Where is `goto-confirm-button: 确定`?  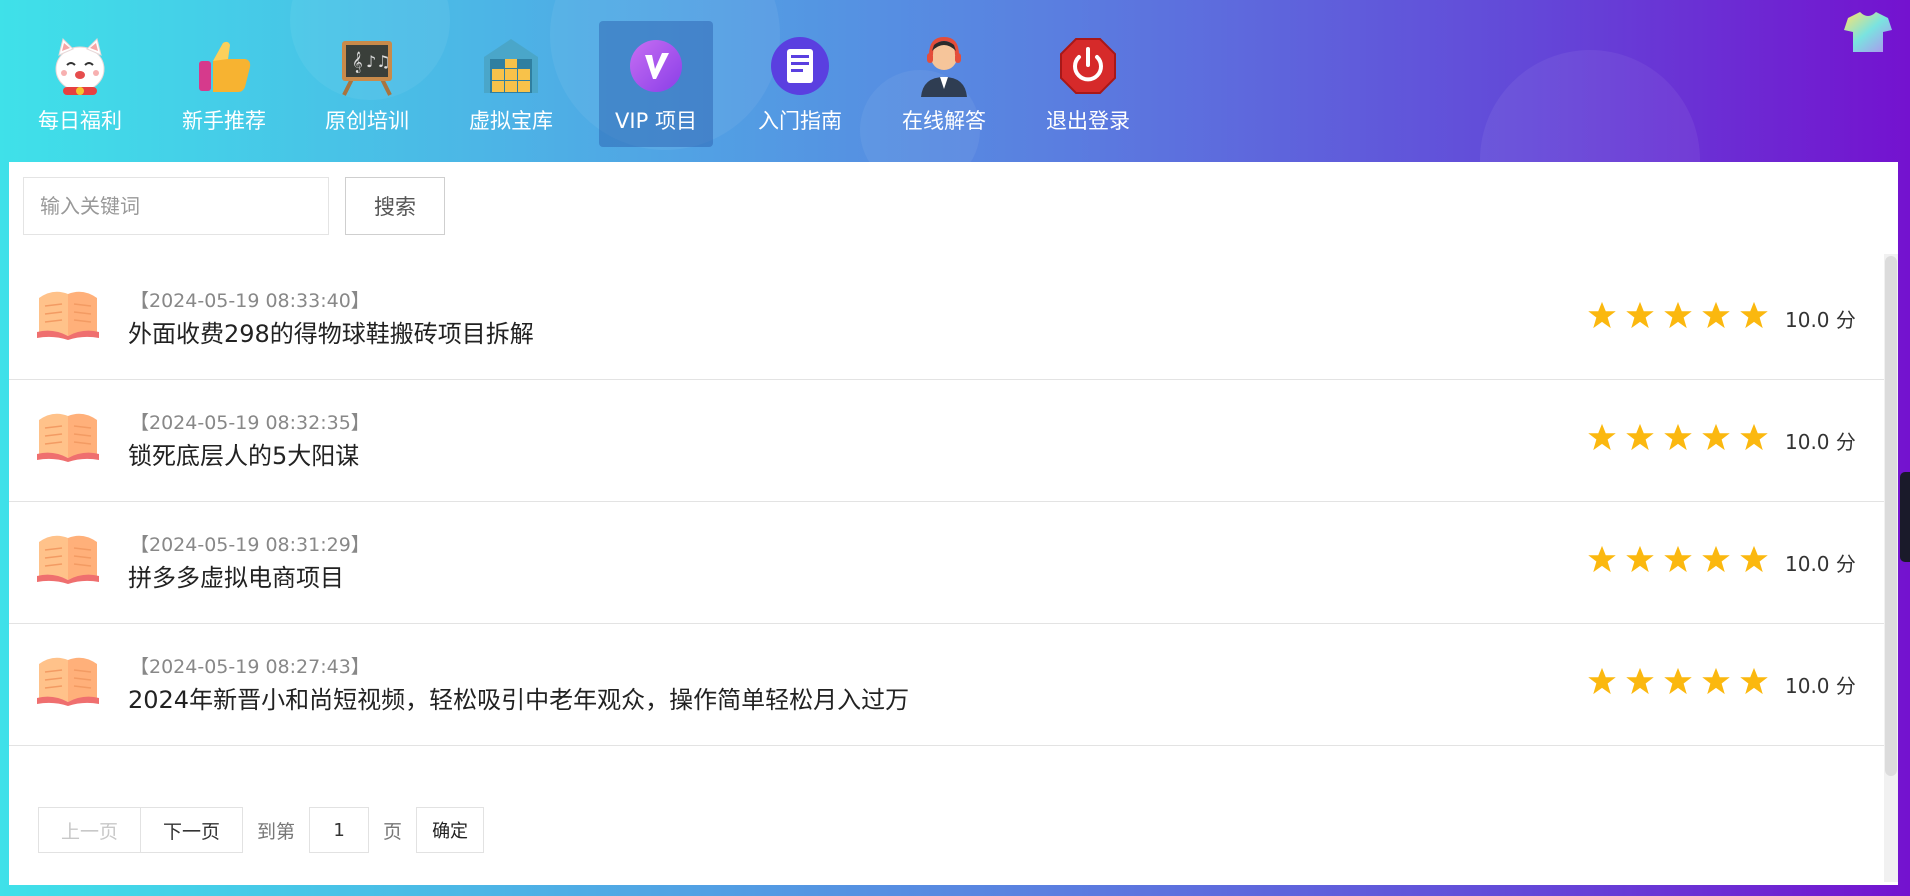
goto-confirm-button: 确定 is located at coordinates (450, 830).